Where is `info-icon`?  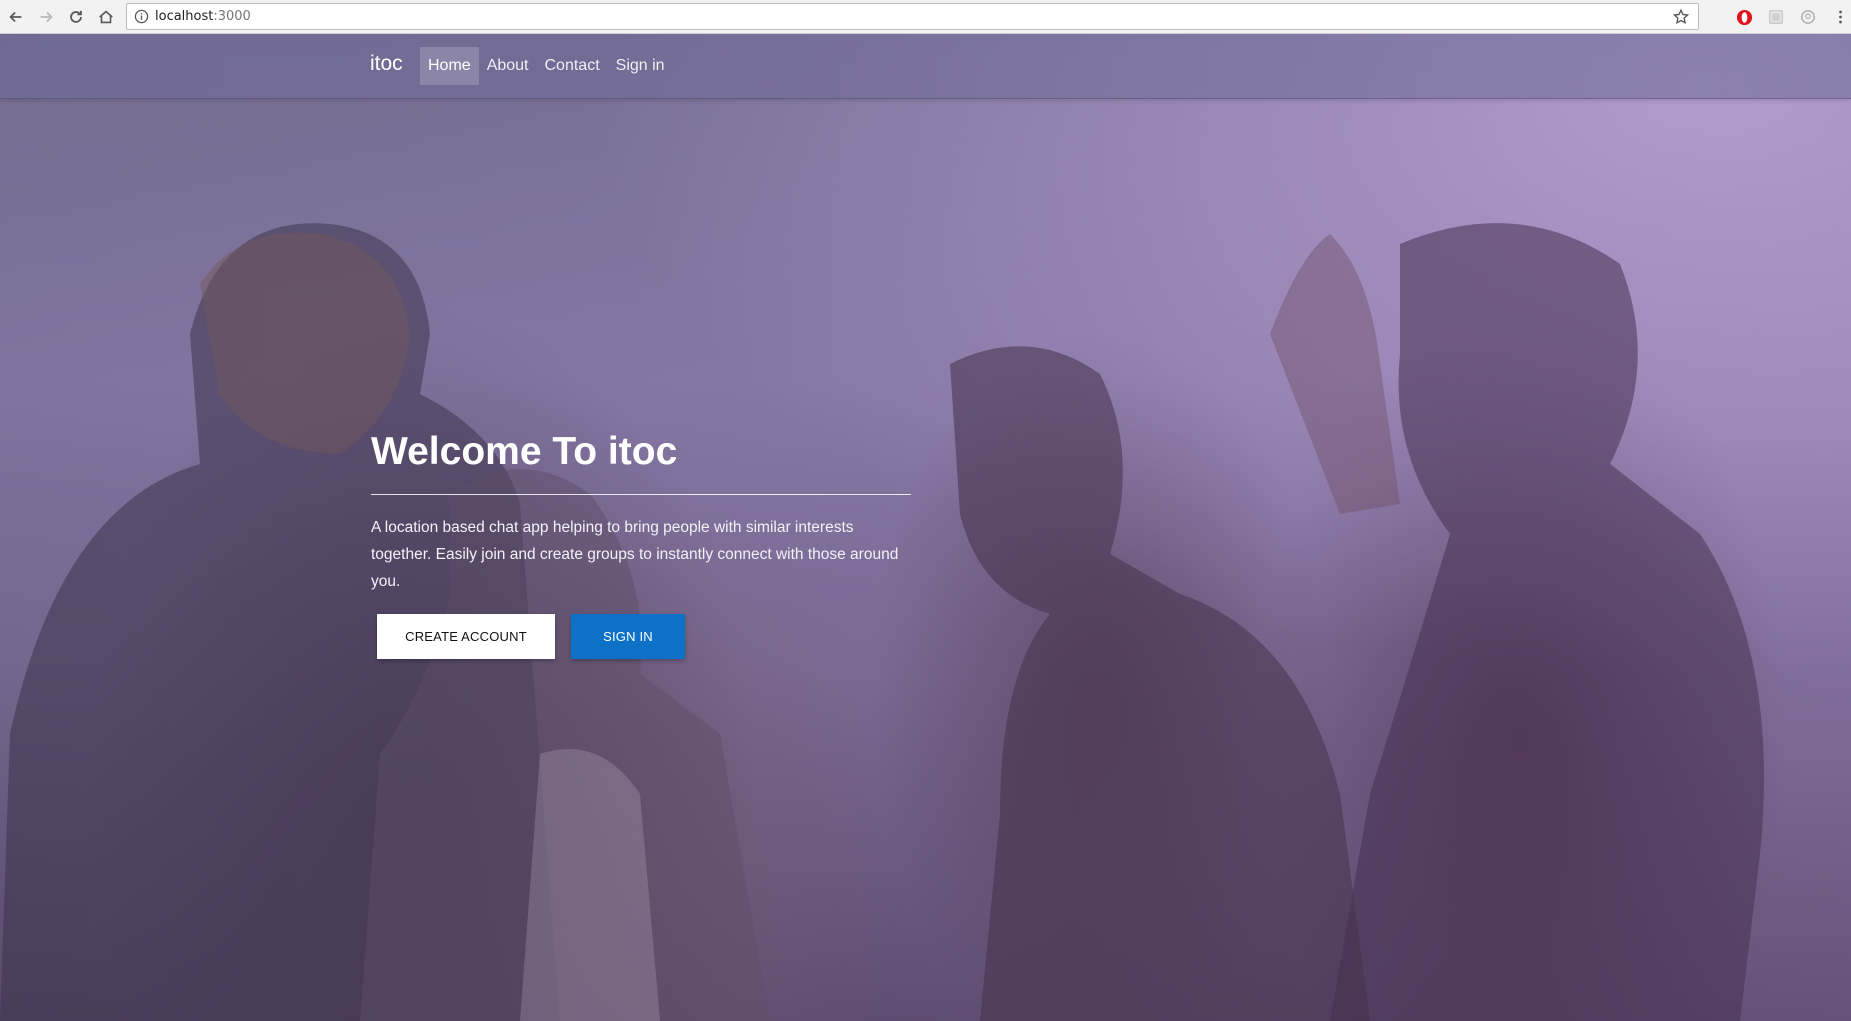 info-icon is located at coordinates (141, 17).